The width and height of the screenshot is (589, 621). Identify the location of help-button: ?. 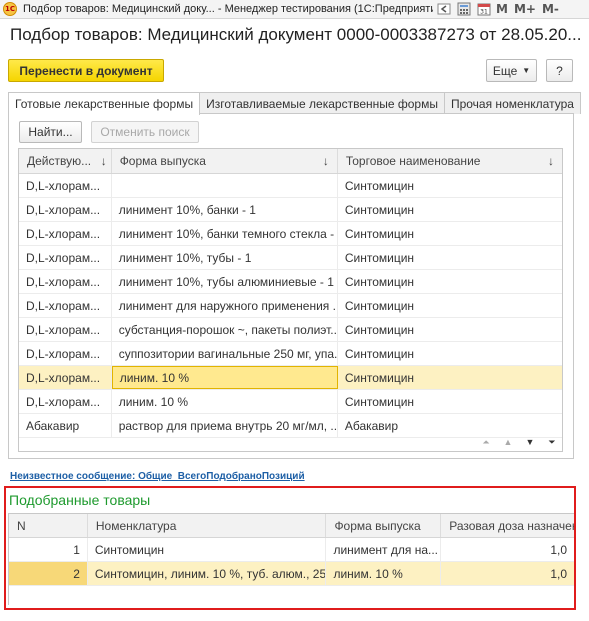
(559, 70).